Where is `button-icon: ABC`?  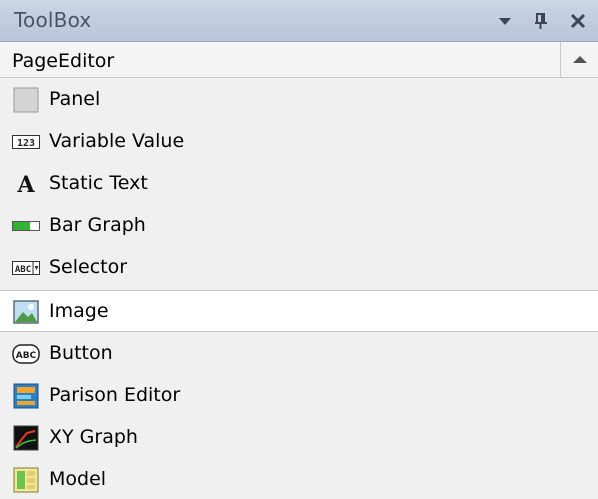
button-icon: ABC is located at coordinates (26, 354).